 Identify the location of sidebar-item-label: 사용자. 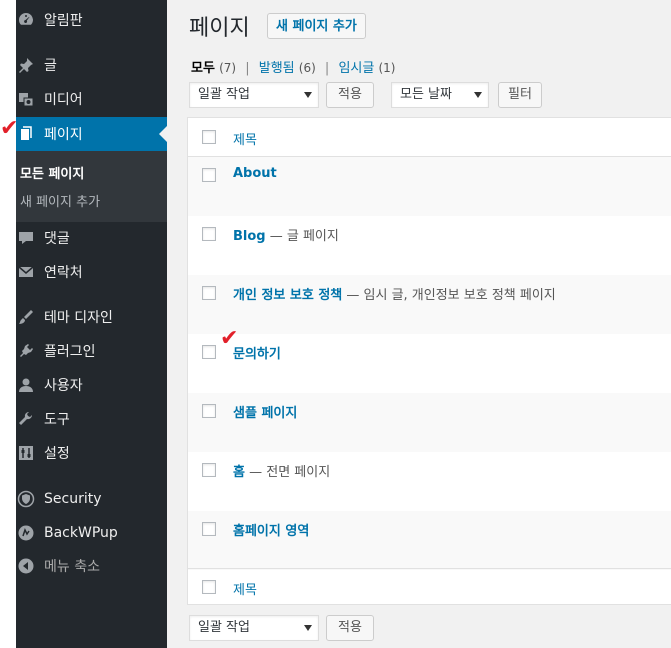
(63, 386).